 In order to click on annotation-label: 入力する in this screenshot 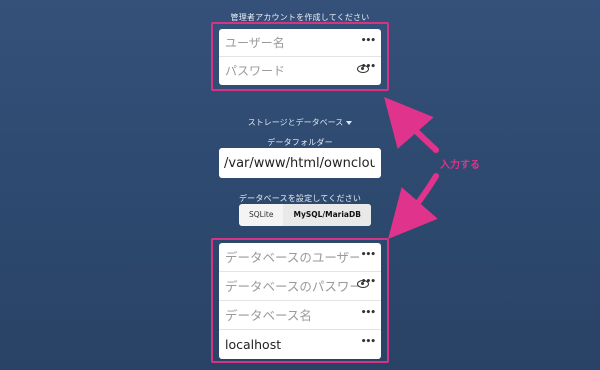, I will do `click(460, 165)`.